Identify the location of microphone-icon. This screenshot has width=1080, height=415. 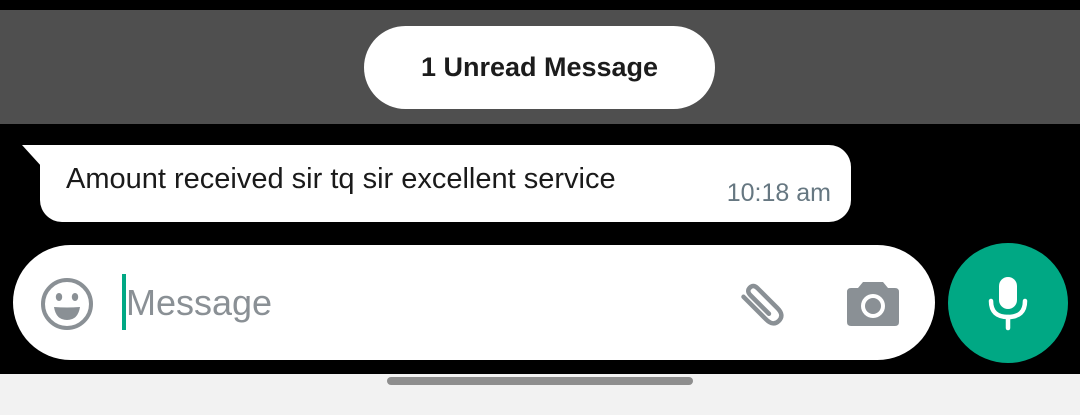
(1008, 304).